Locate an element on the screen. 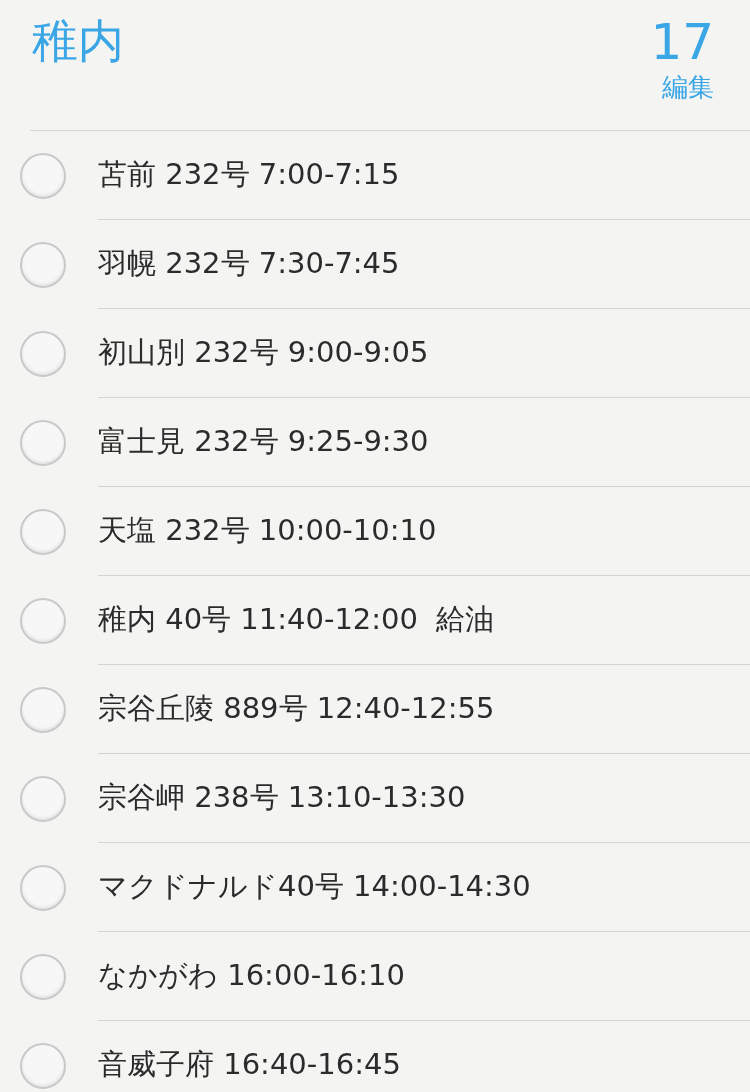 Image resolution: width=750 pixels, height=1092 pixels. reminder-text: 羽幌 232号 7:30-7:45 is located at coordinates (249, 264).